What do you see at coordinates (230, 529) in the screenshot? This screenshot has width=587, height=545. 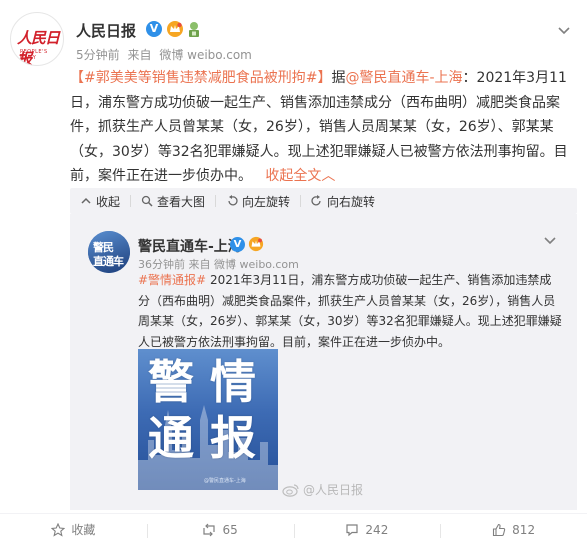 I see `repost-count: 65` at bounding box center [230, 529].